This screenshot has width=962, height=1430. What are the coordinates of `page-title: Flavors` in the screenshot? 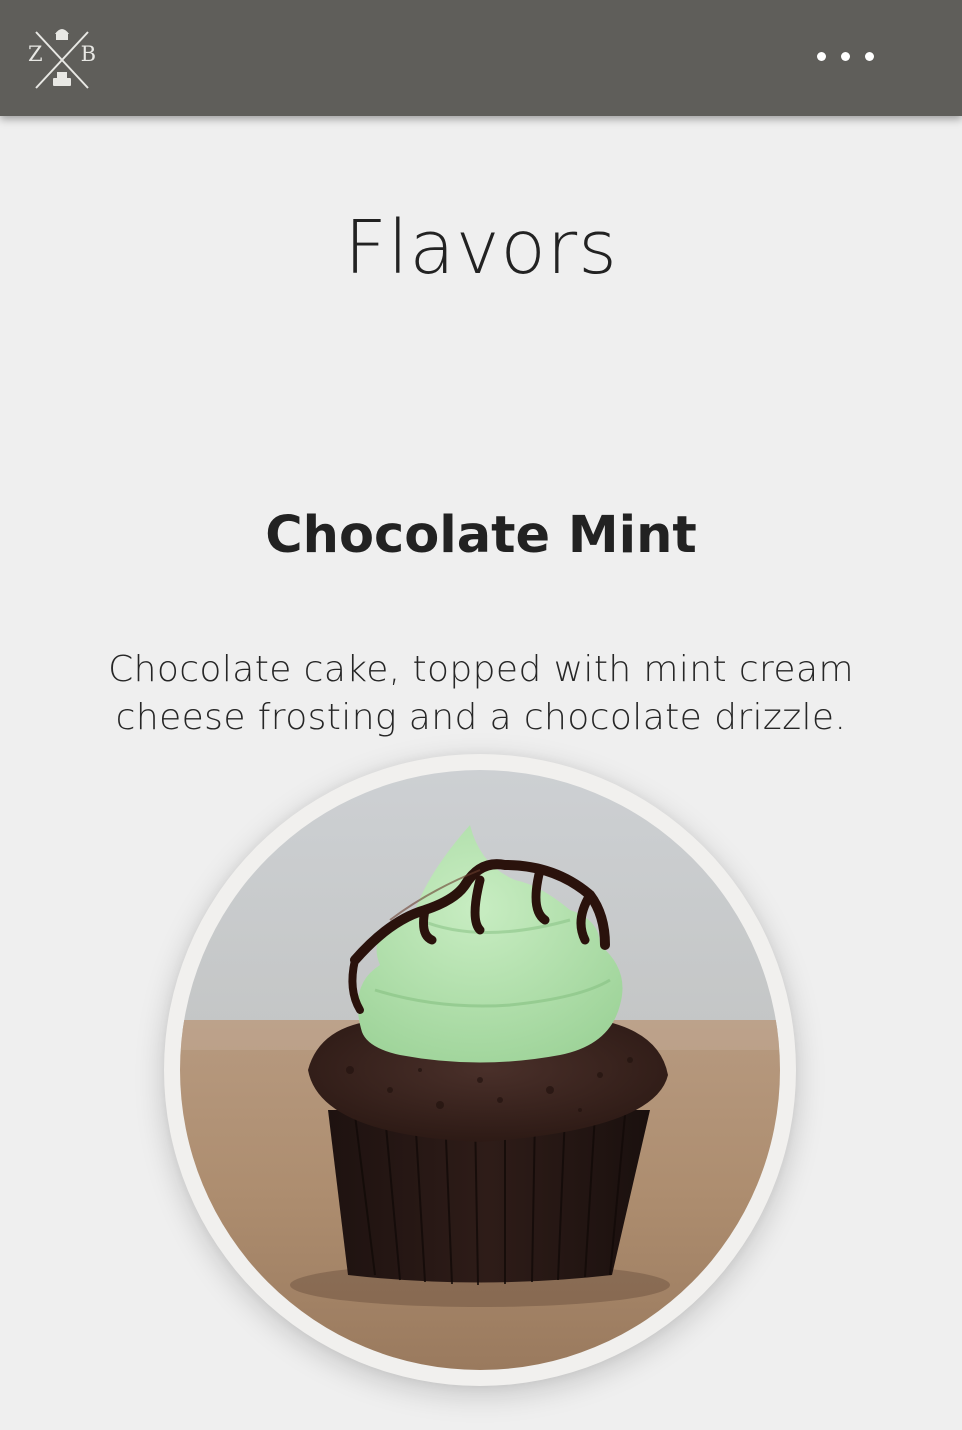 It's located at (481, 247).